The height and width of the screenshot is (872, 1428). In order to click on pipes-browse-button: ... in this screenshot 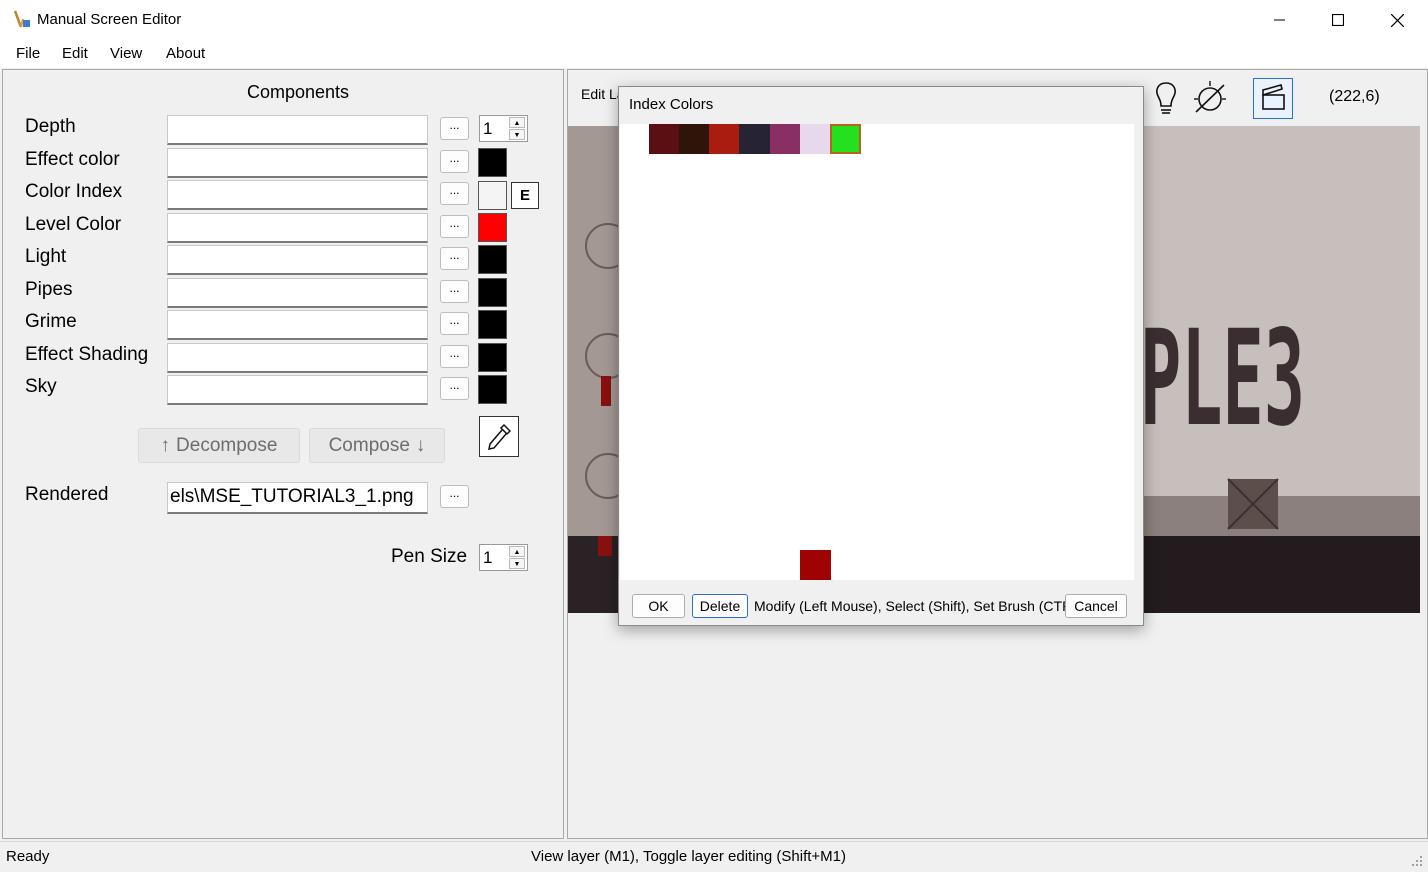, I will do `click(454, 291)`.